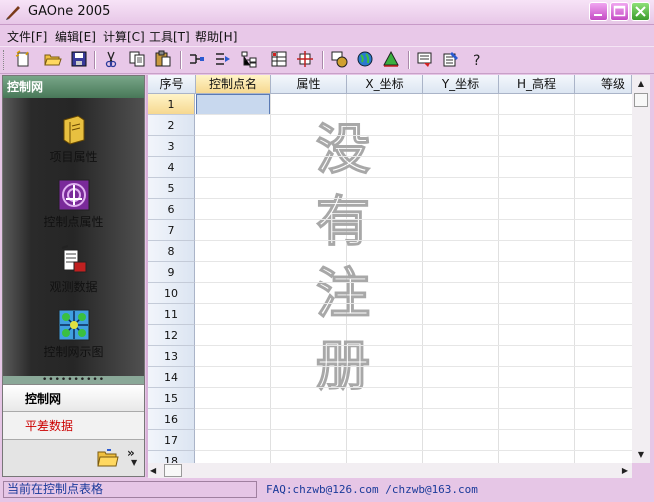 This screenshot has height=502, width=654. What do you see at coordinates (5, 60) in the screenshot?
I see `toolbar-grip` at bounding box center [5, 60].